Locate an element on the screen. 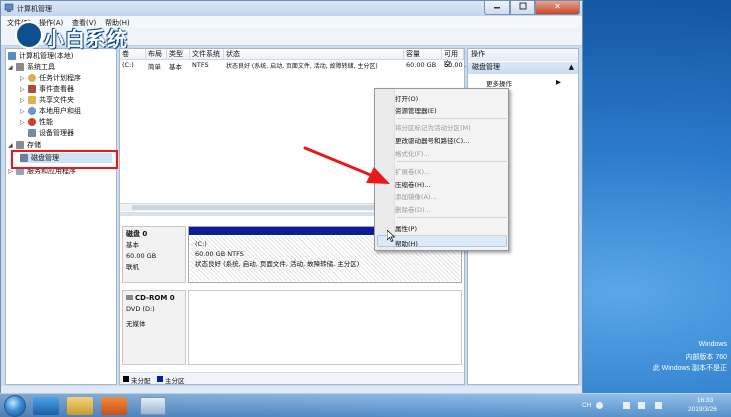  status-bar is located at coordinates (291, 389).